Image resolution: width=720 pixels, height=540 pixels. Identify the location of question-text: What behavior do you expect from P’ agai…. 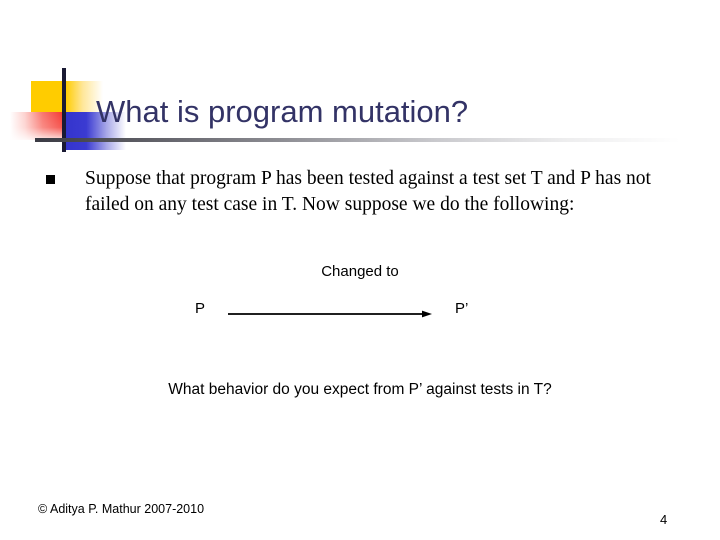
(360, 389).